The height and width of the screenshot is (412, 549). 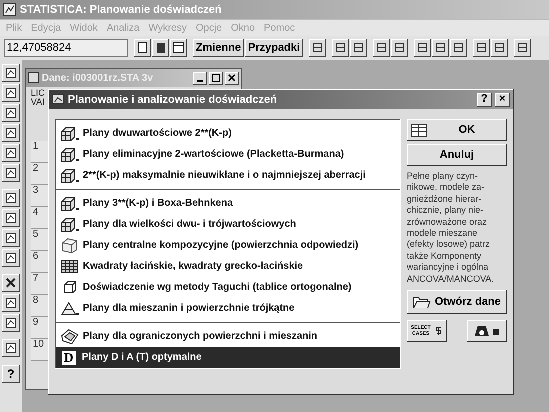 What do you see at coordinates (218, 48) in the screenshot?
I see `toolbar-button: Zmienne` at bounding box center [218, 48].